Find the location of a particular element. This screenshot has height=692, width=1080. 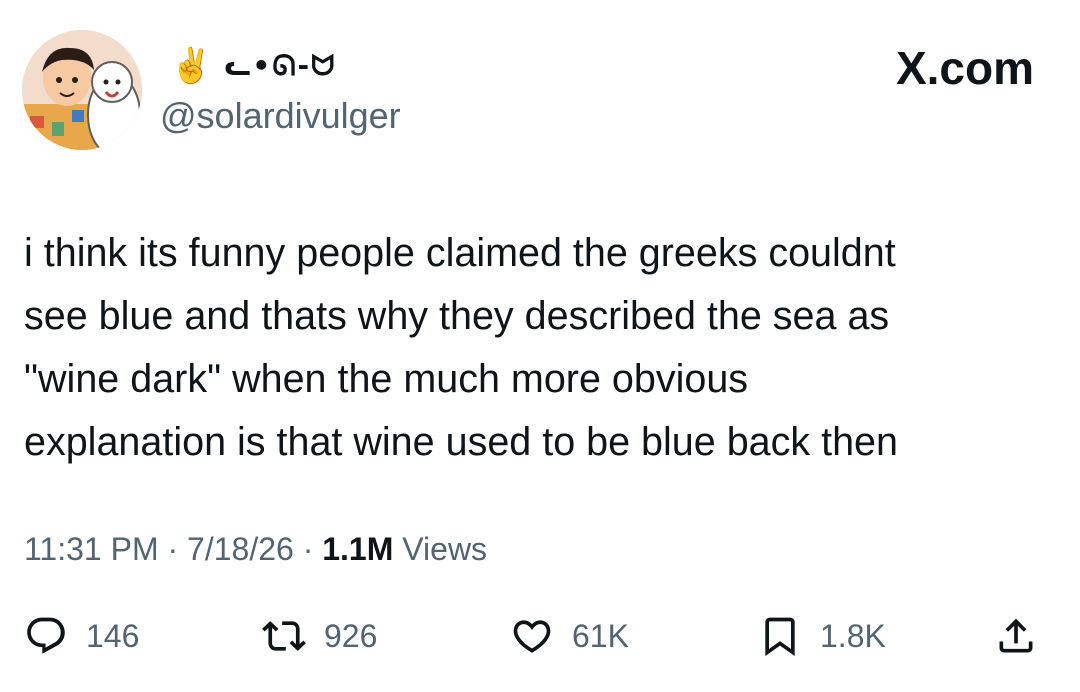

like-count: 61K is located at coordinates (600, 636).